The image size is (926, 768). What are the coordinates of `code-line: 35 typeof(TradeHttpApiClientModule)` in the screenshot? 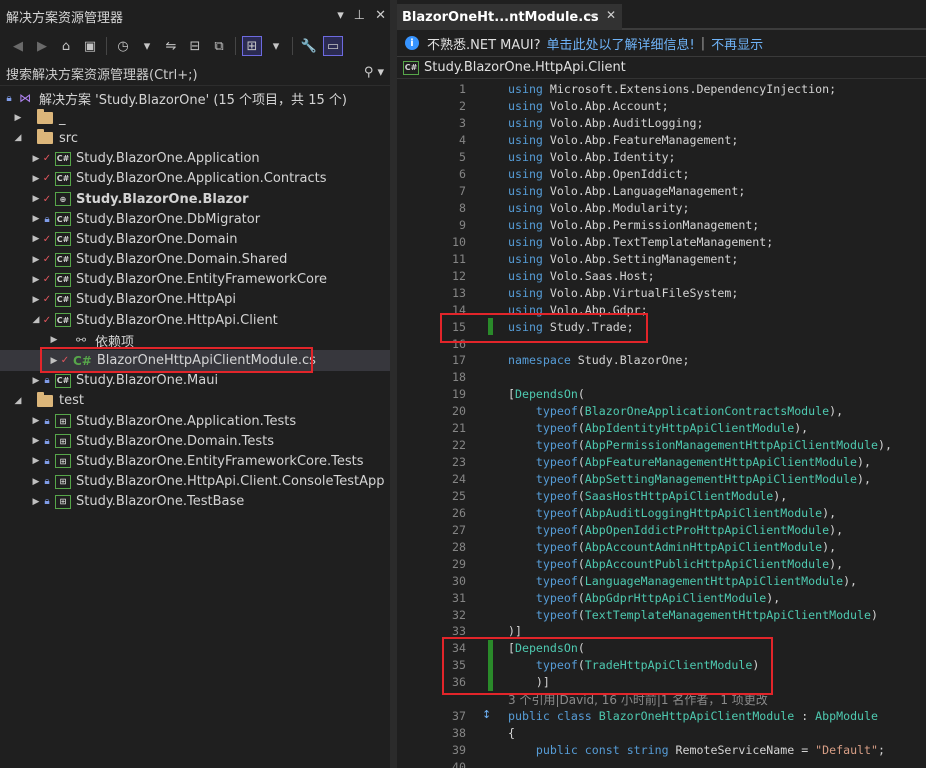 It's located at (661, 665).